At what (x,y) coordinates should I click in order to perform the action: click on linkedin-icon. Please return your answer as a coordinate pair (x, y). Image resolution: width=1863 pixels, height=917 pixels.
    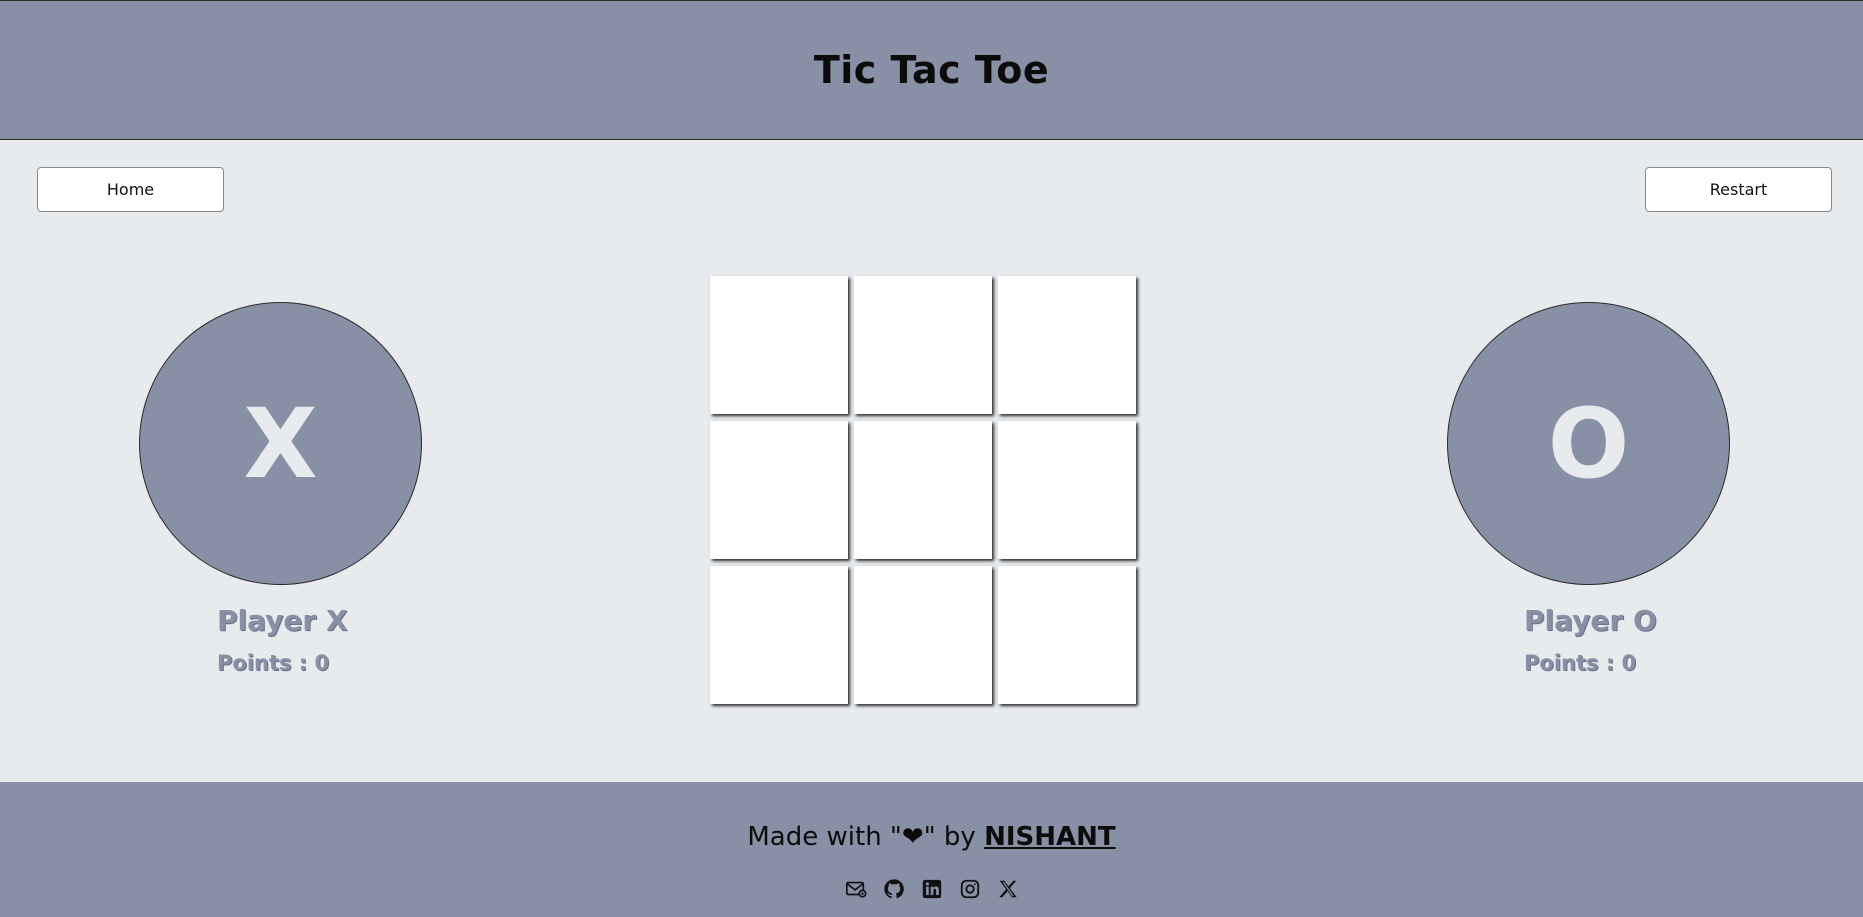
    Looking at the image, I should click on (932, 889).